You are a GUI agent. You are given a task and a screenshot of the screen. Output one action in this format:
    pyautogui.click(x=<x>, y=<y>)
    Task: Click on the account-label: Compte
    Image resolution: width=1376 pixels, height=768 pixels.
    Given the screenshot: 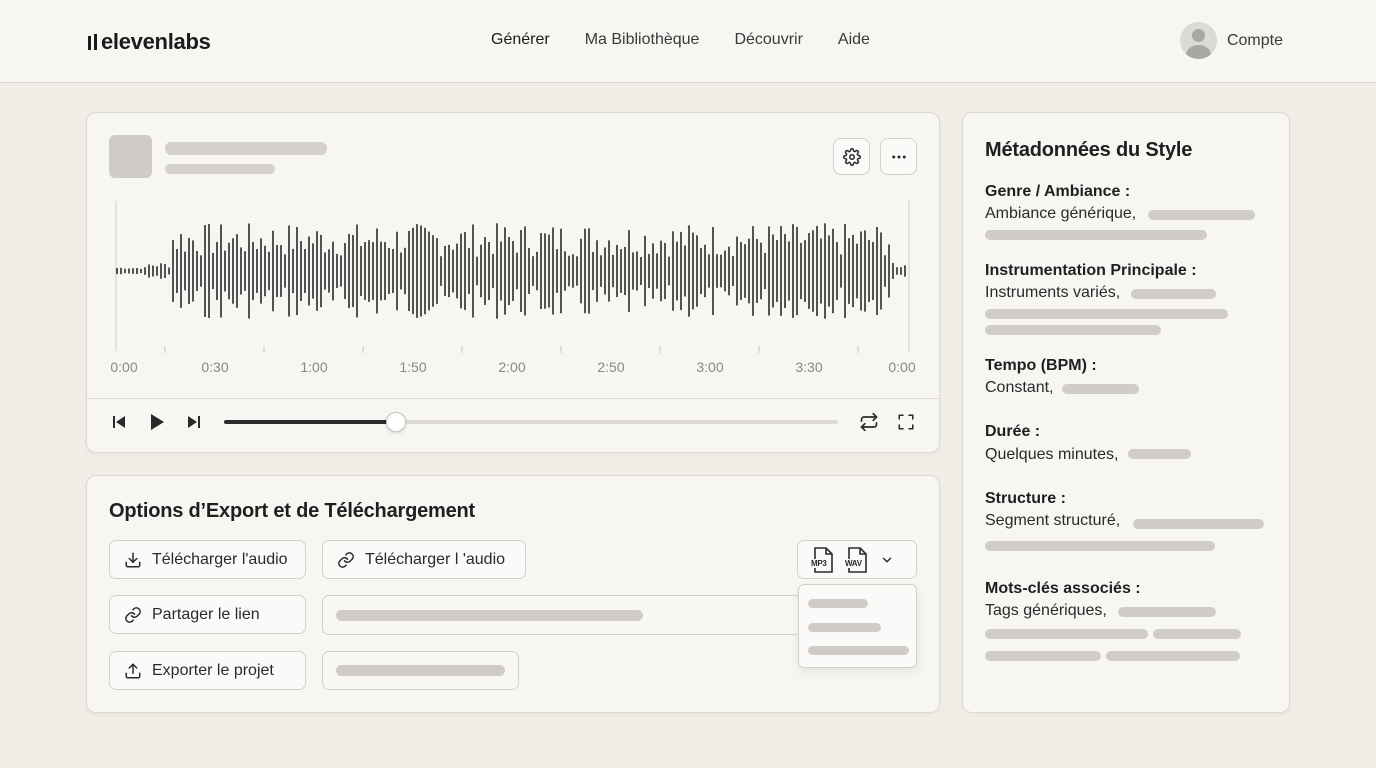 What is the action you would take?
    pyautogui.click(x=1254, y=40)
    